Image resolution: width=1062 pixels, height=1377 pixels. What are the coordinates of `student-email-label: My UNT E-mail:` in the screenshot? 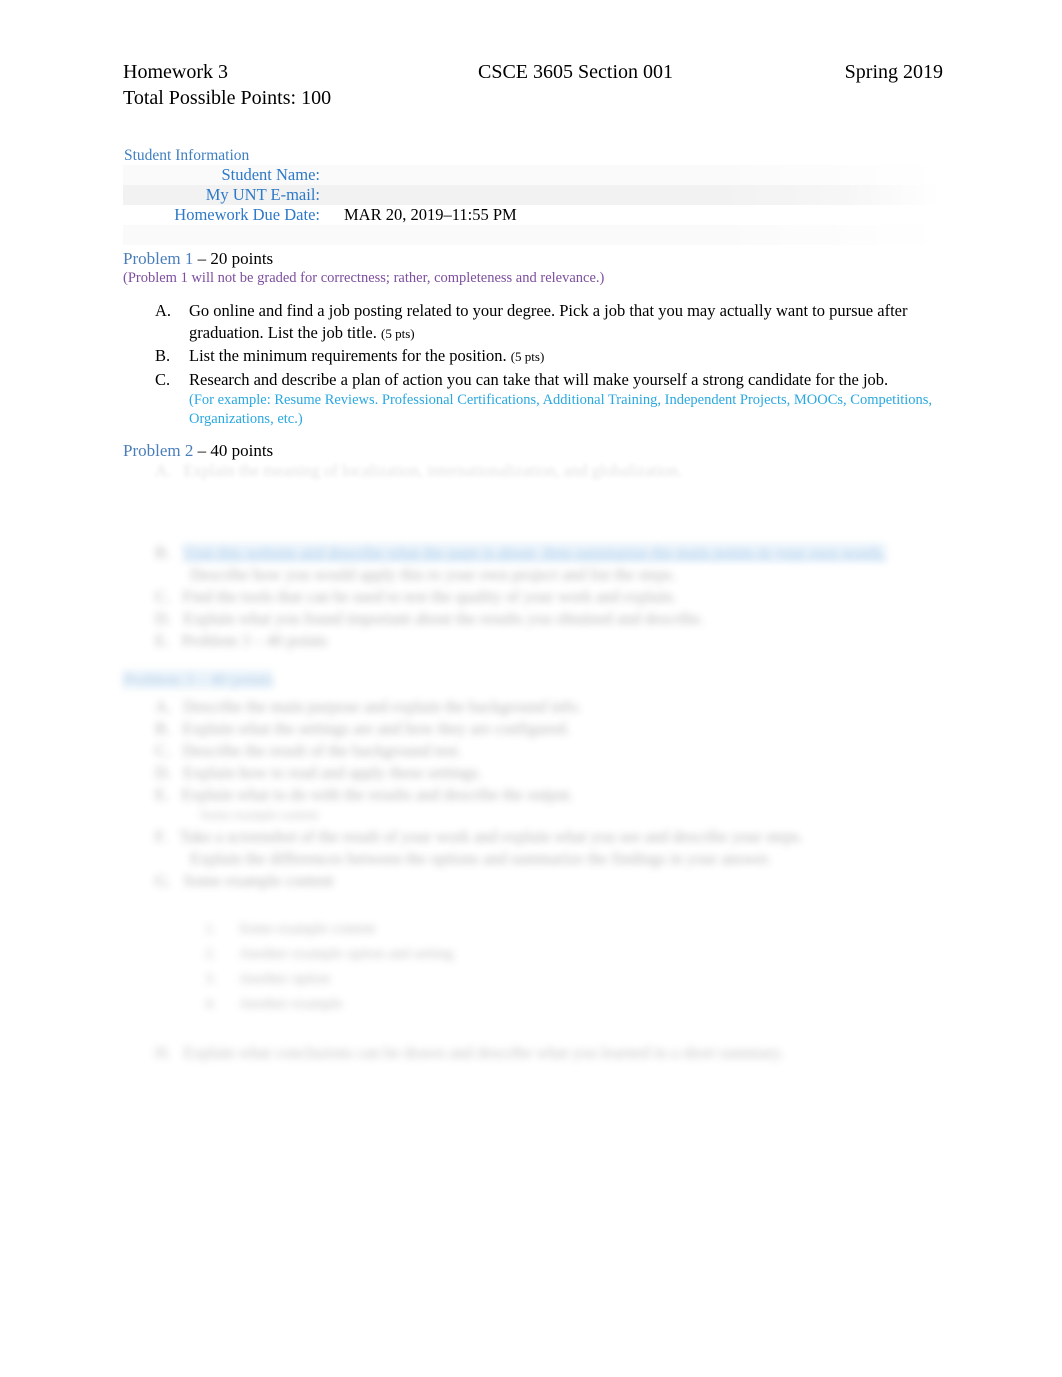 It's located at (262, 194).